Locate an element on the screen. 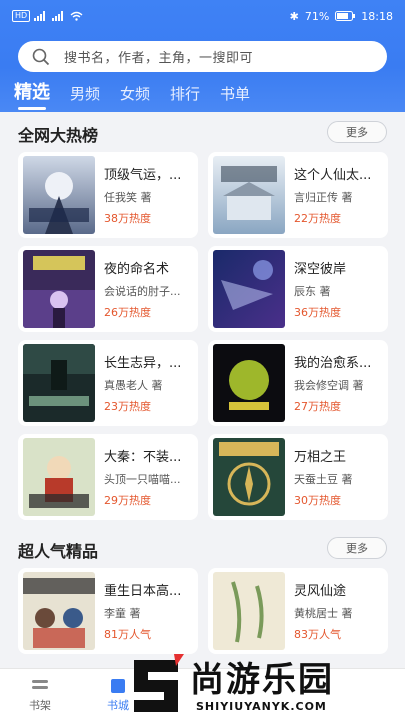 The height and width of the screenshot is (720, 405). tab-ranking: 排行 is located at coordinates (185, 96).